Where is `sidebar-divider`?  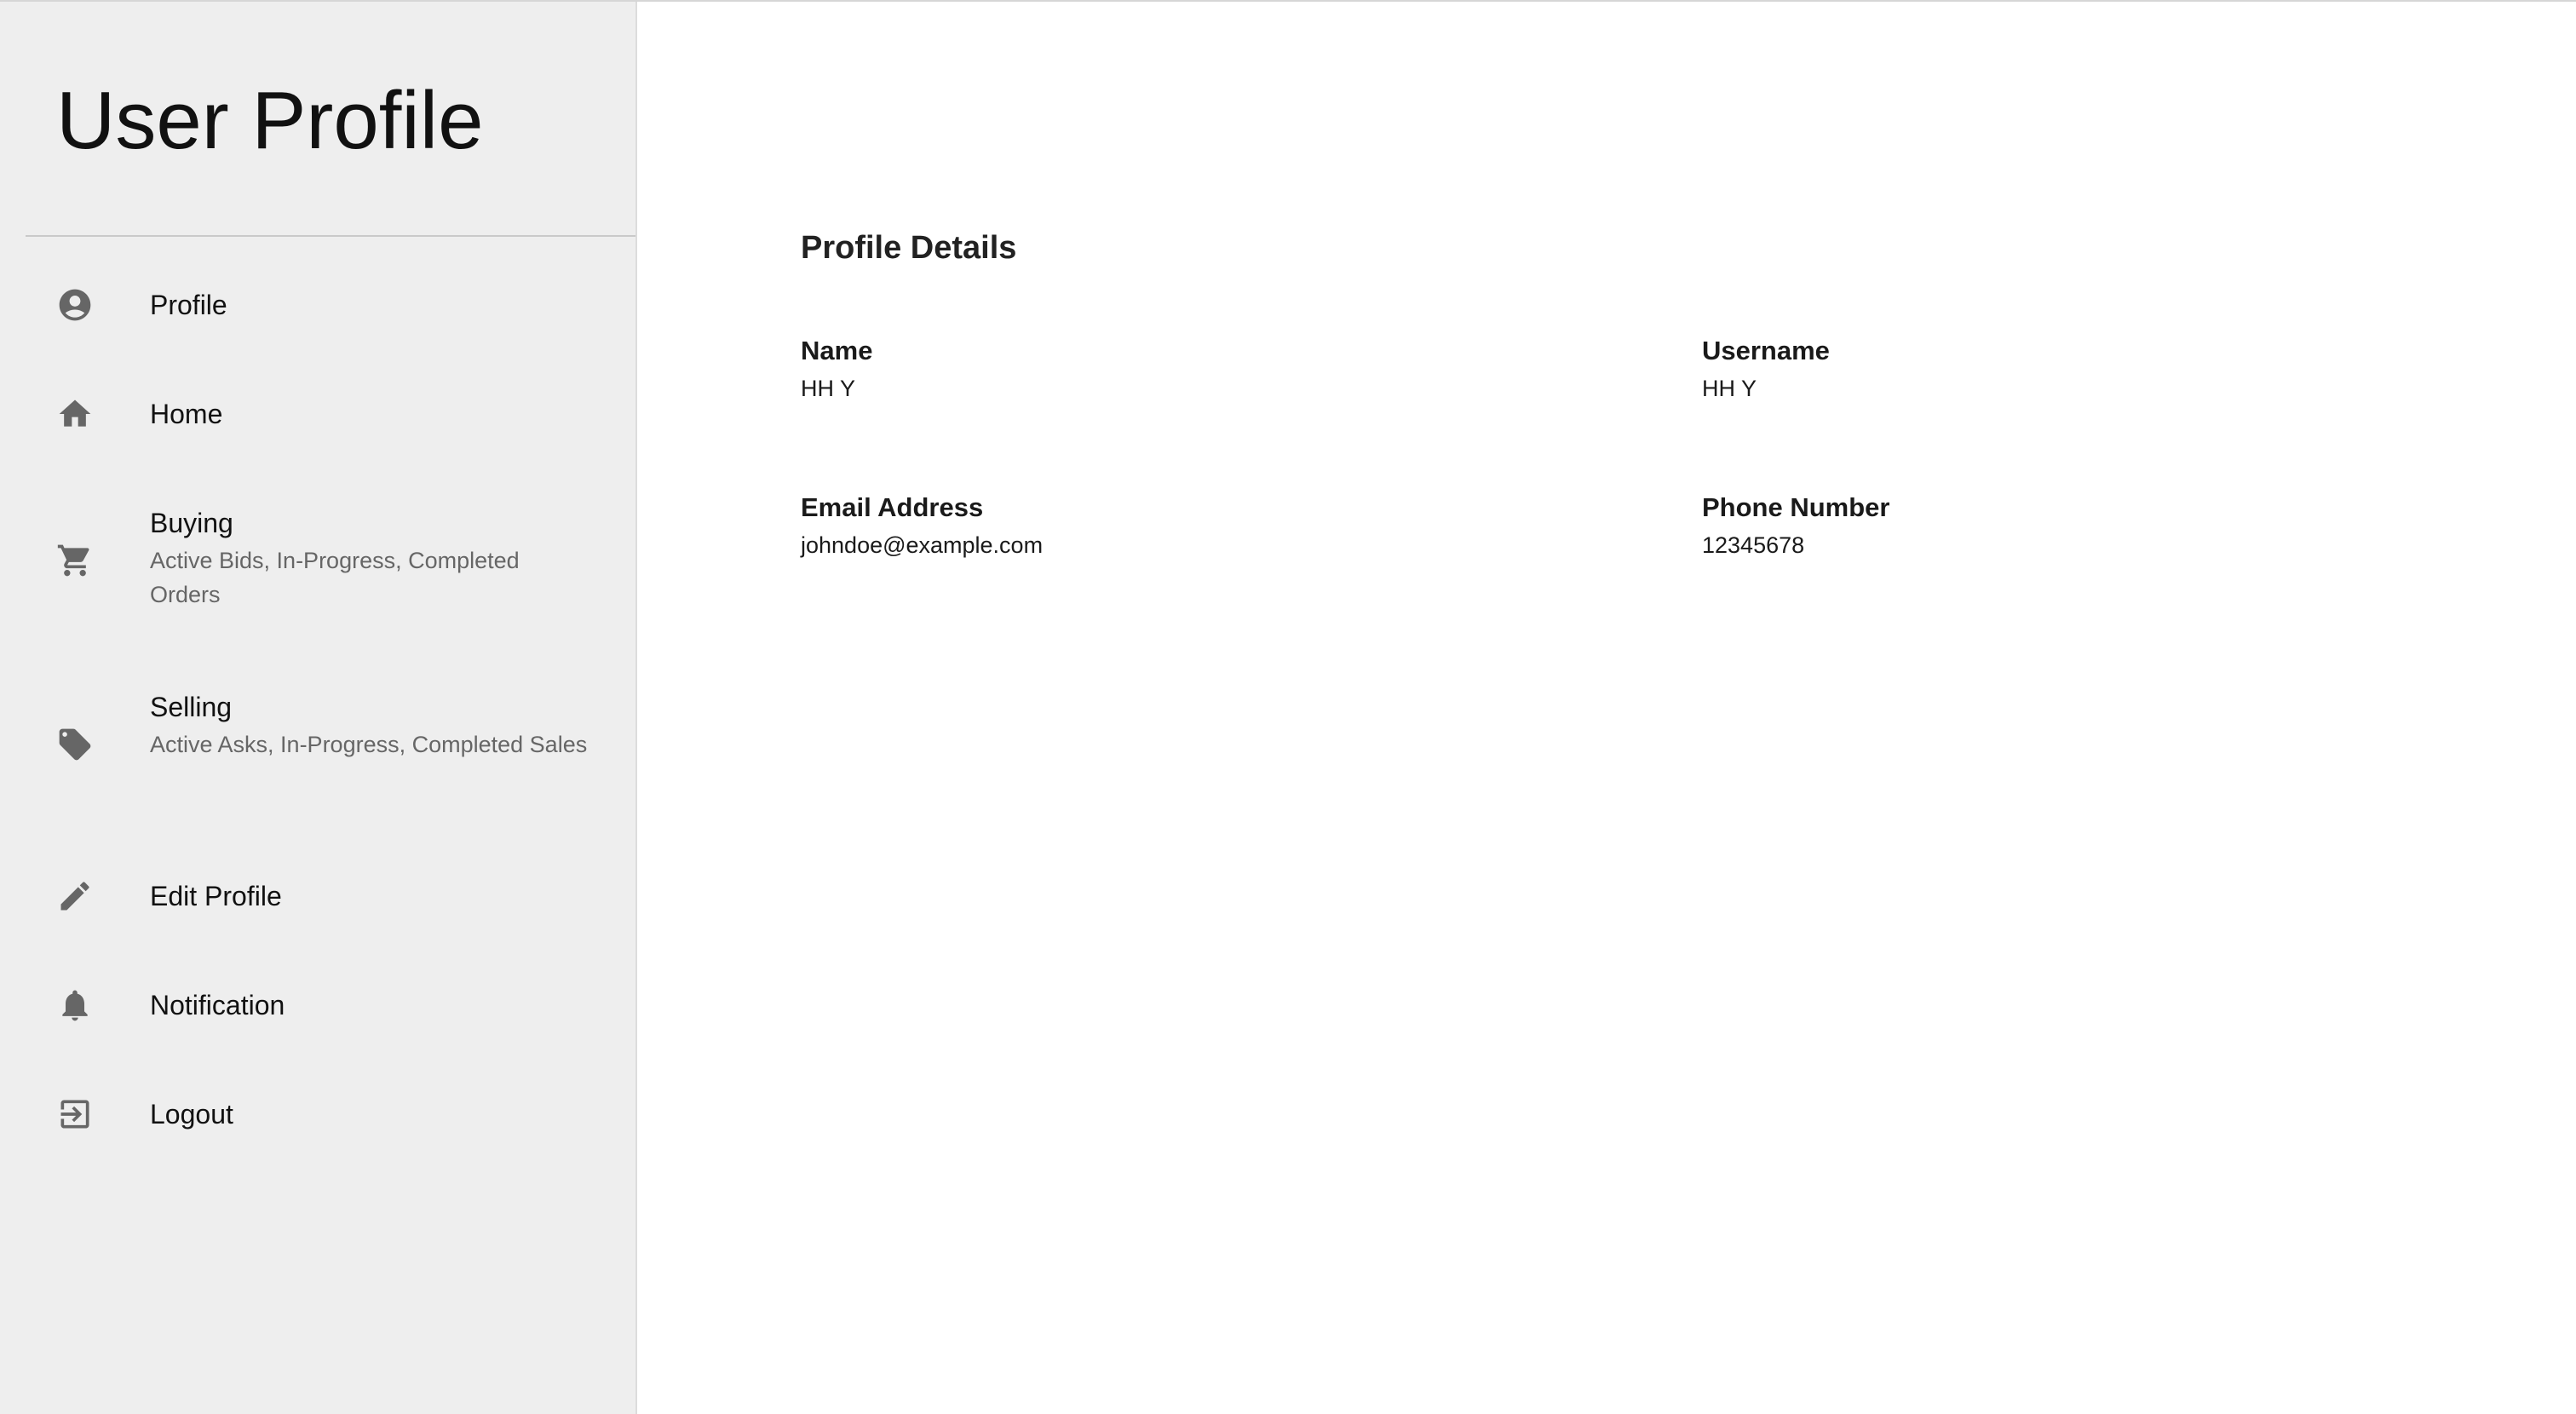 sidebar-divider is located at coordinates (331, 236).